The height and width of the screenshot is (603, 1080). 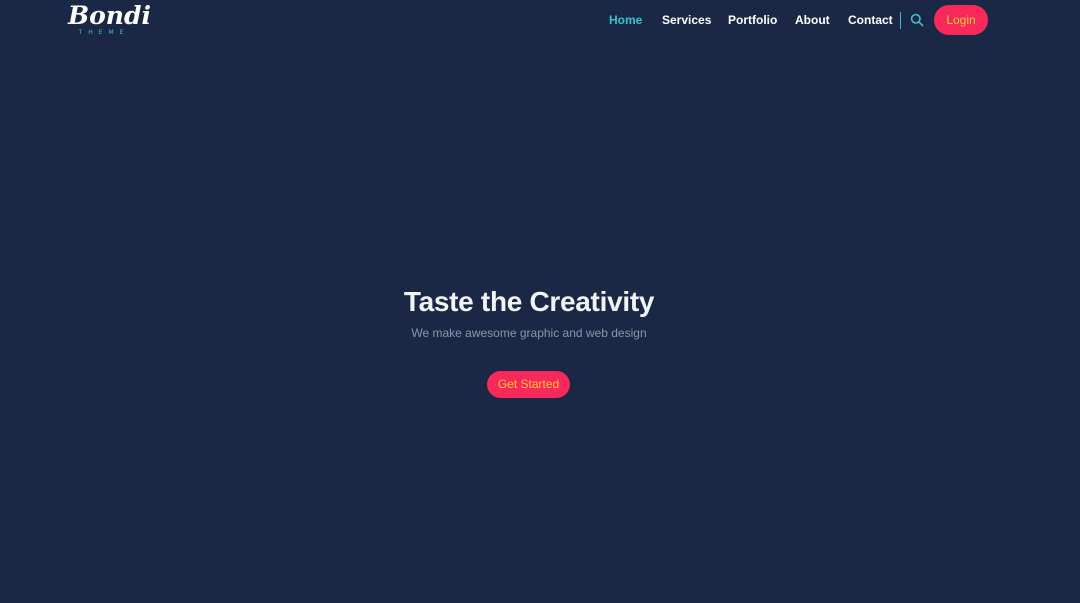 I want to click on nav-item-home: Home, so click(x=625, y=20).